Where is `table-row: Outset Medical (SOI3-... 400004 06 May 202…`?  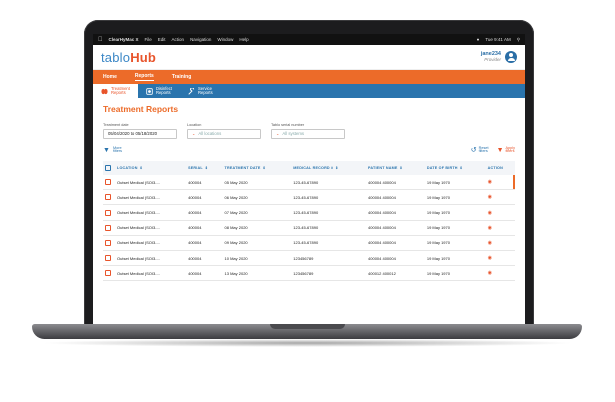
table-row: Outset Medical (SOI3-... 400004 06 May 202… is located at coordinates (309, 197).